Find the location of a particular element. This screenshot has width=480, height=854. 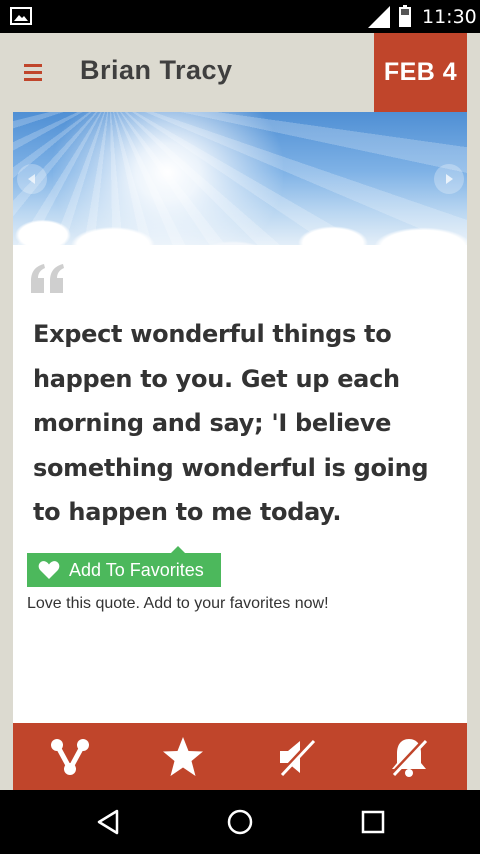

recents-square-icon is located at coordinates (373, 822).